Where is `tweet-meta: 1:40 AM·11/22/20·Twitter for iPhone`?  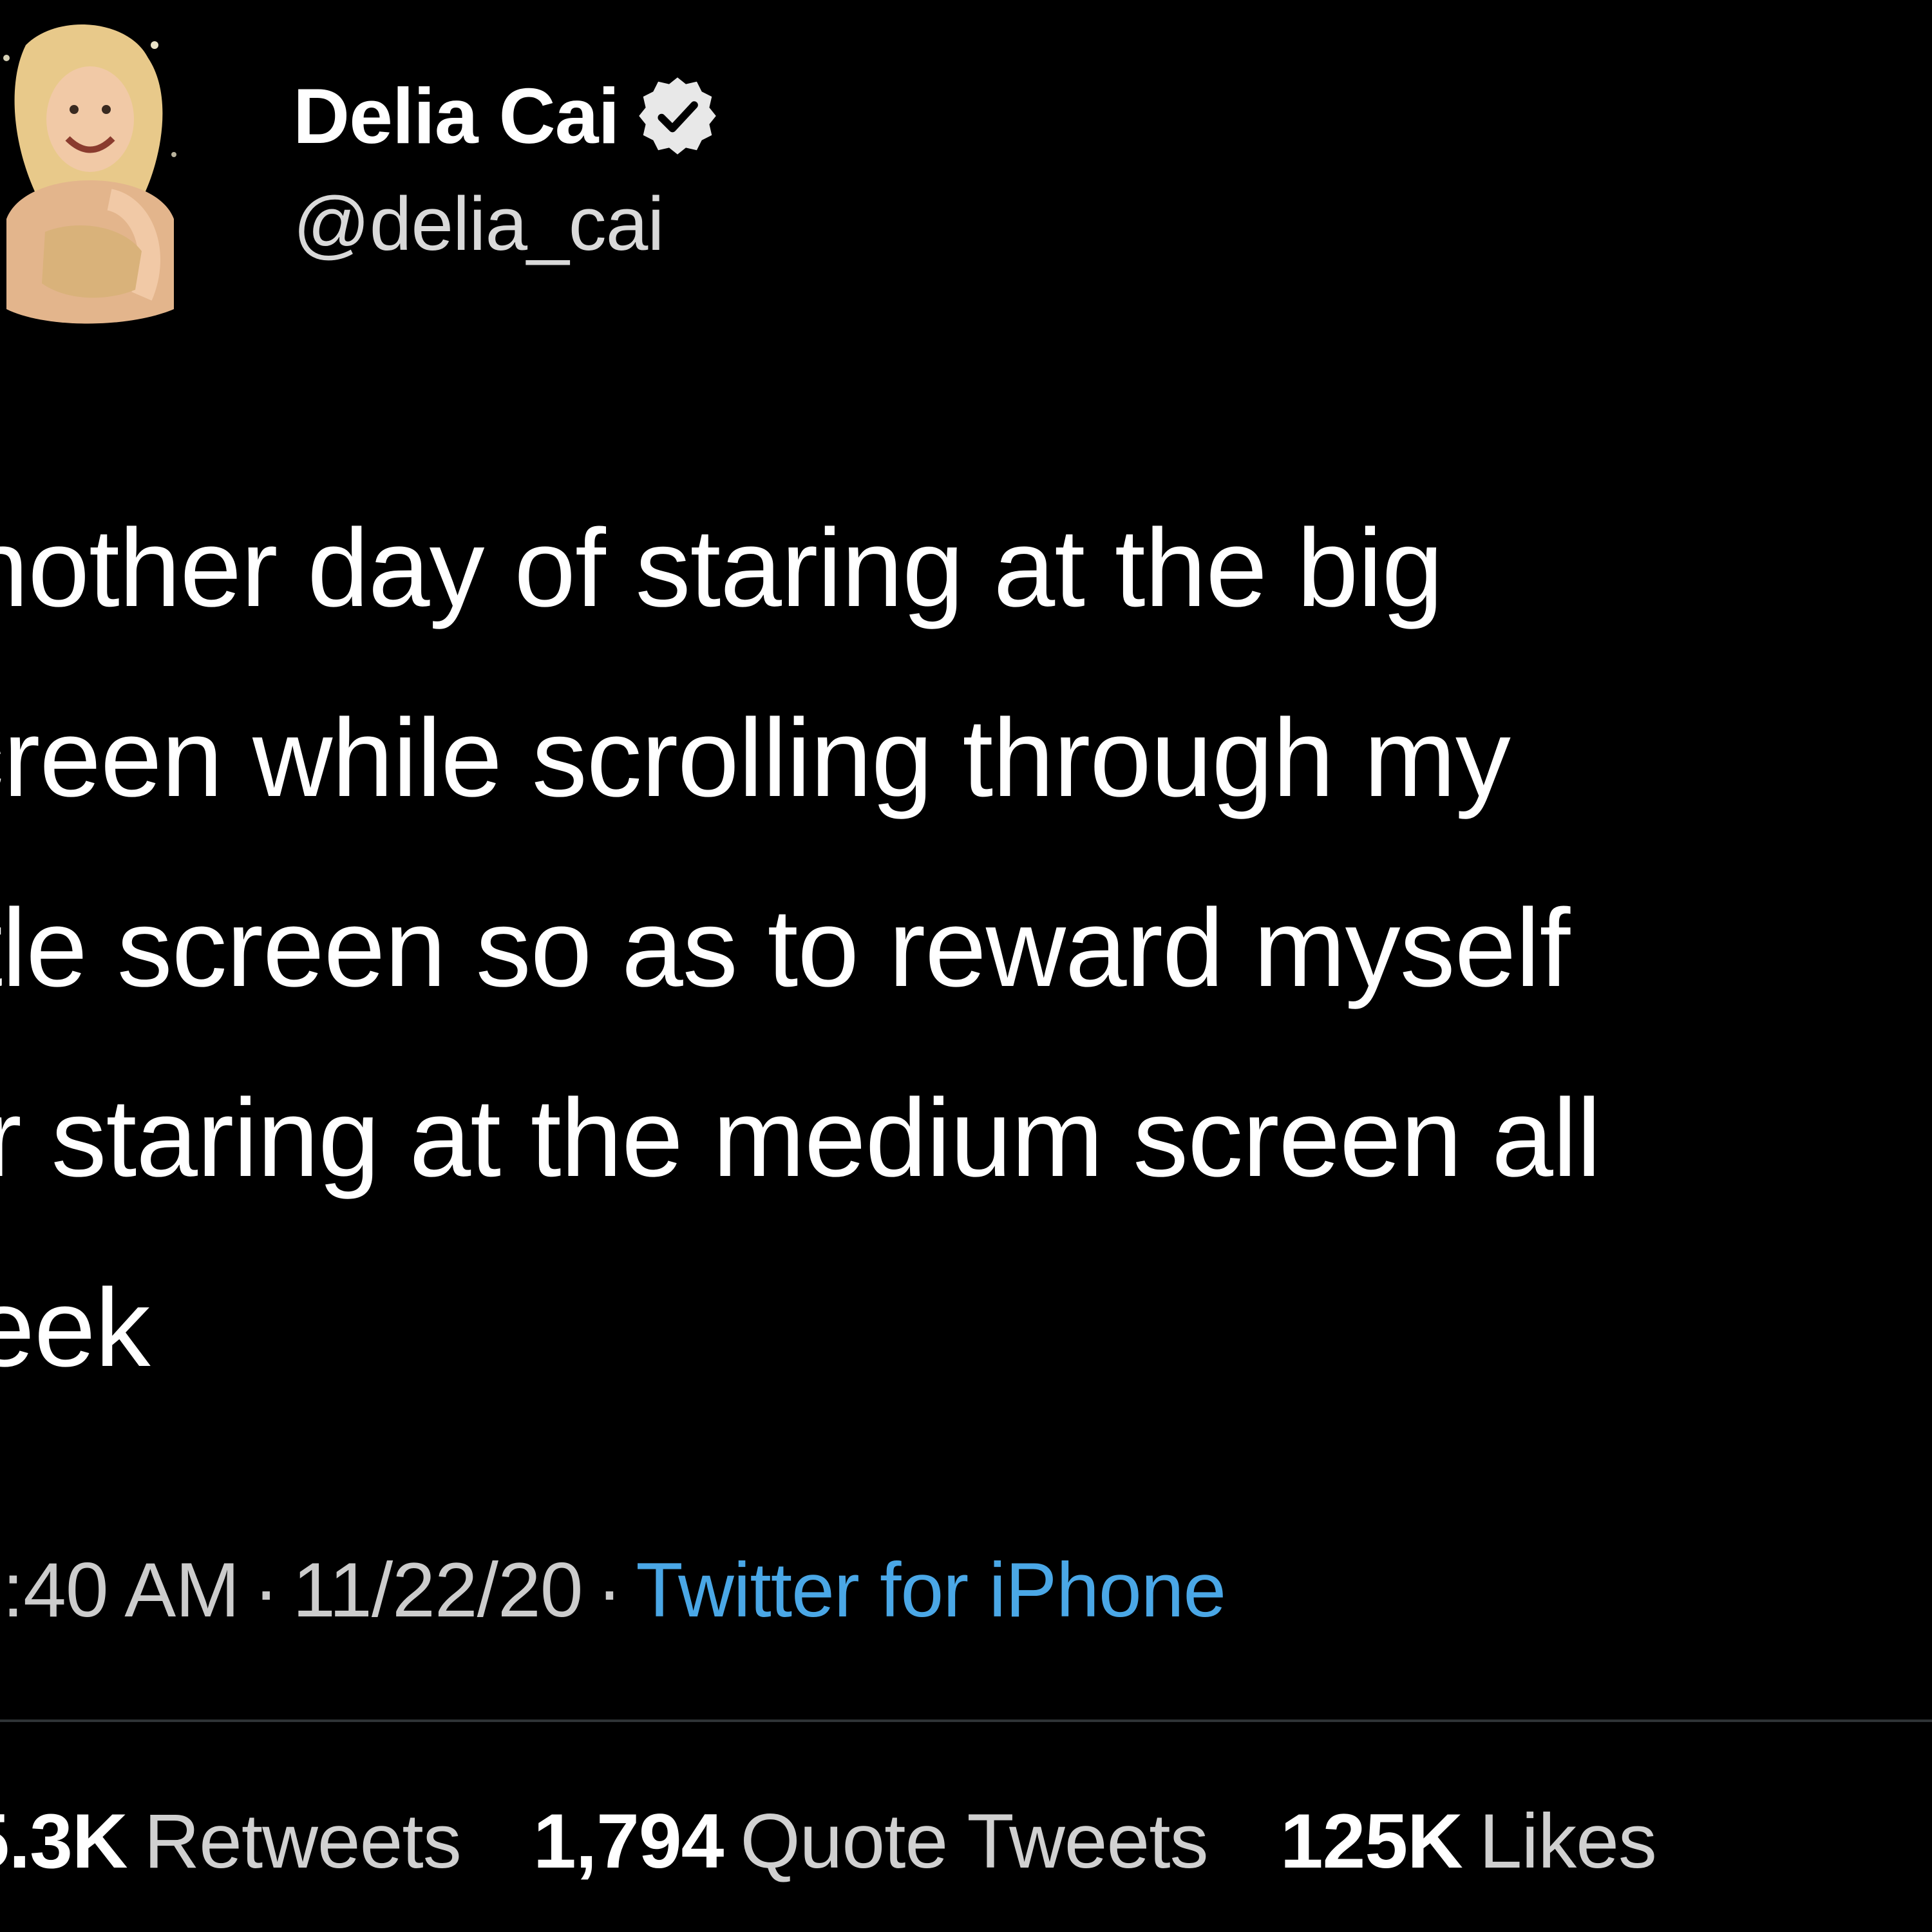 tweet-meta: 1:40 AM·11/22/20·Twitter for iPhone is located at coordinates (613, 1590).